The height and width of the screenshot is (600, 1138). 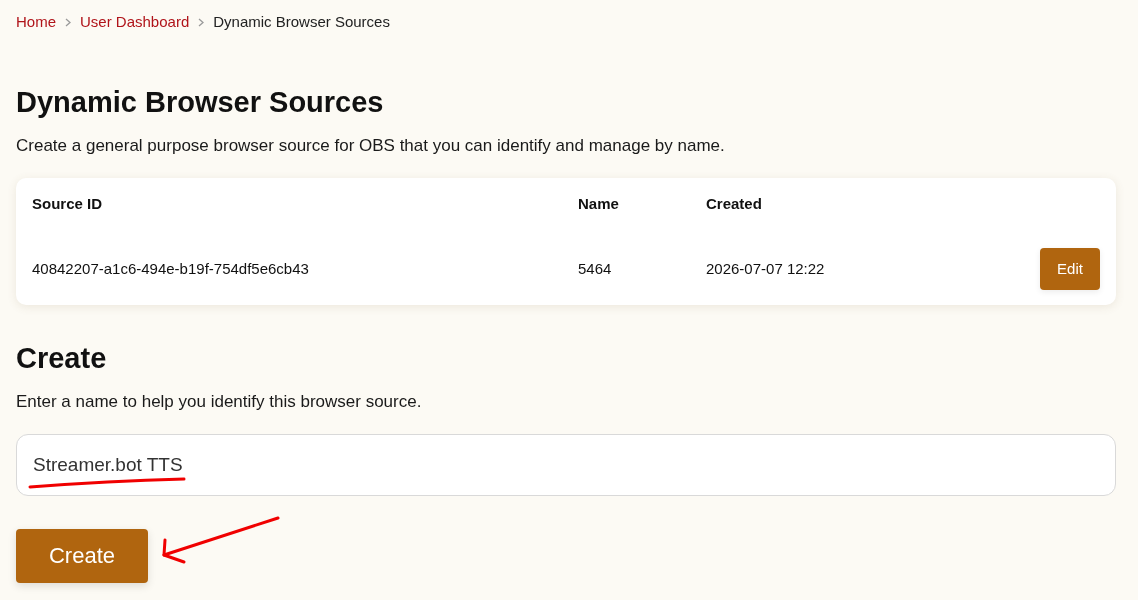 What do you see at coordinates (200, 102) in the screenshot?
I see `page-title: Dynamic Browser Sources` at bounding box center [200, 102].